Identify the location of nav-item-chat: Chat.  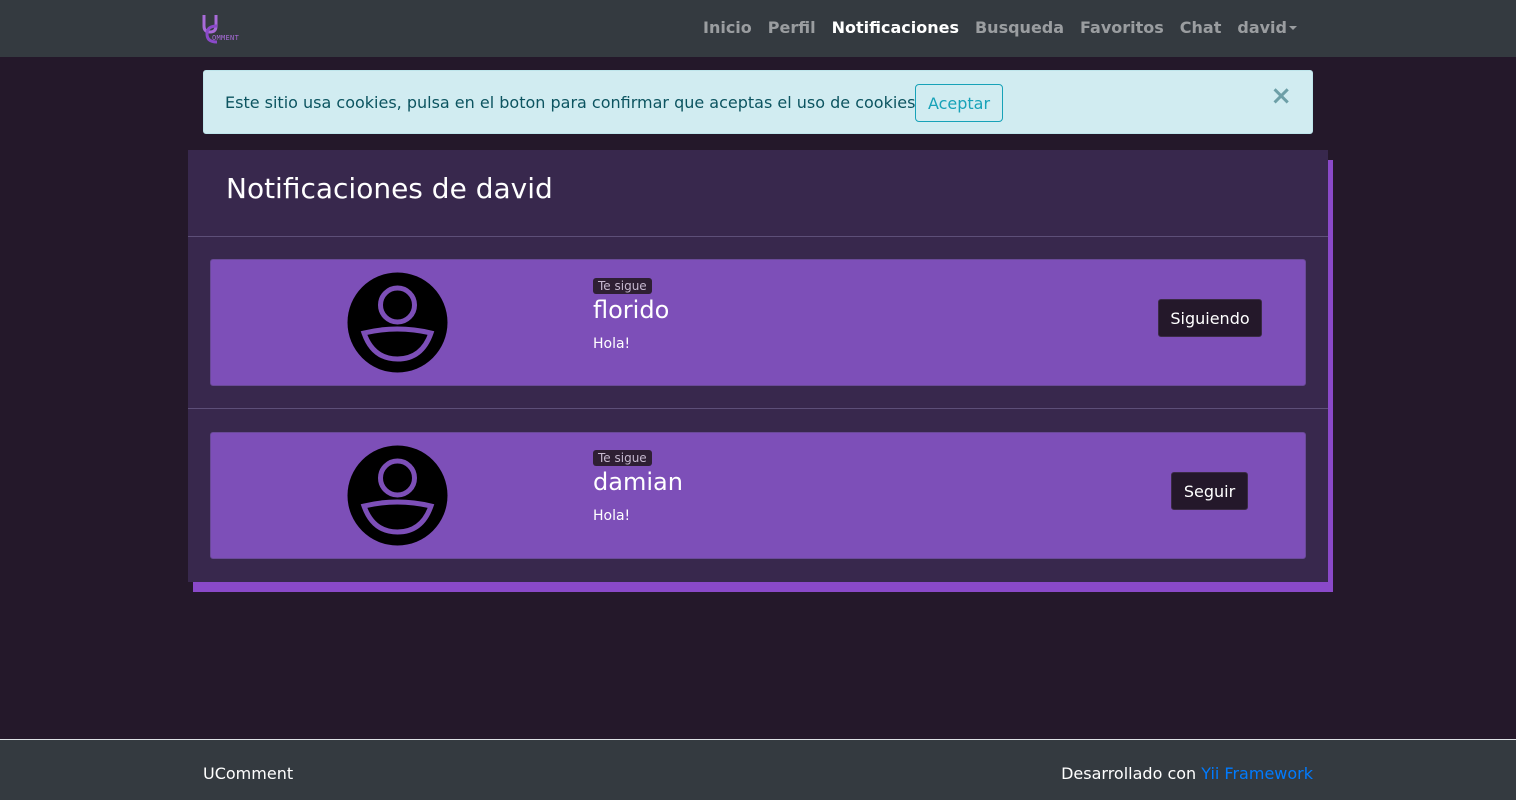
(1201, 27).